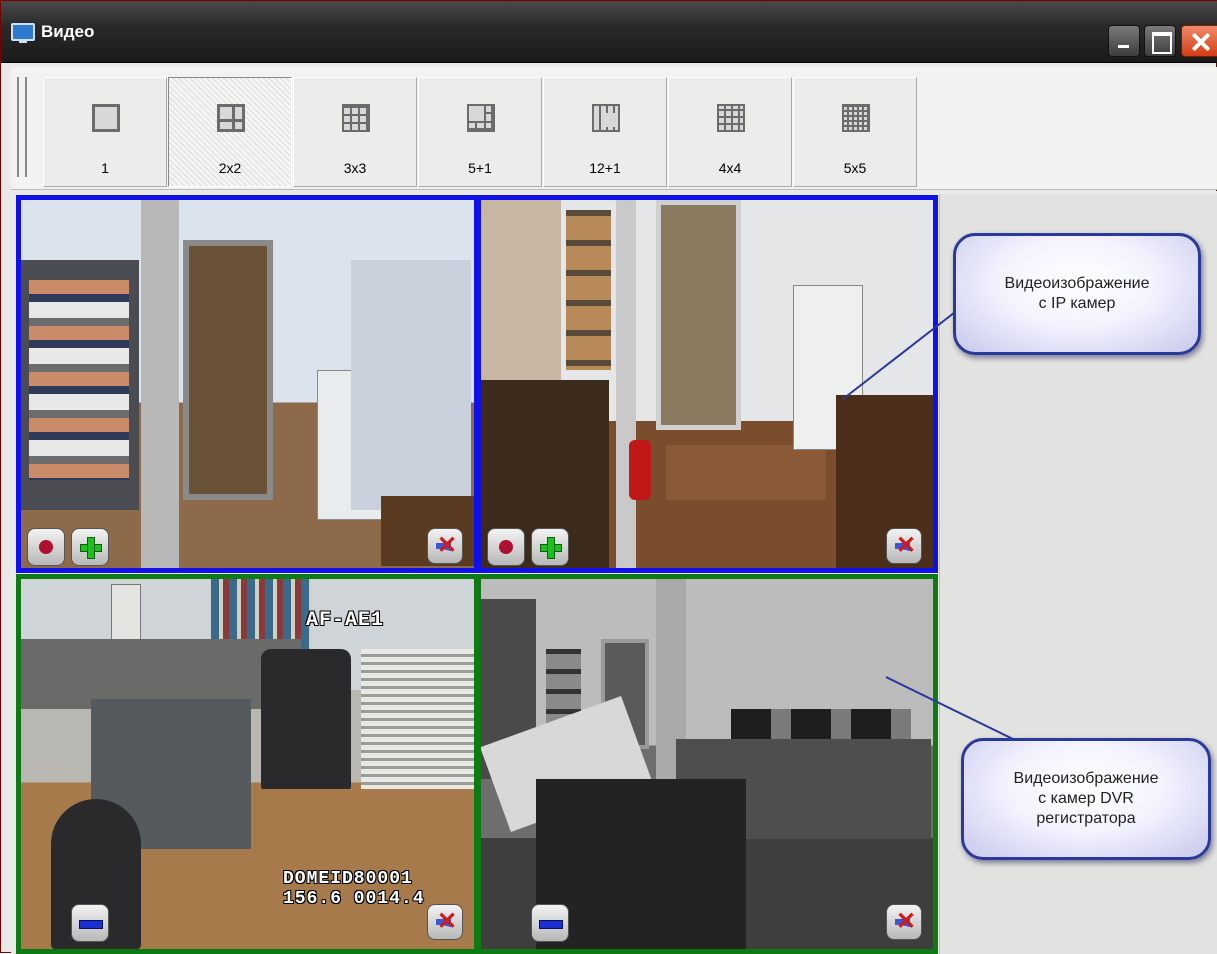 This screenshot has height=954, width=1217. What do you see at coordinates (230, 168) in the screenshot?
I see `layout-label: 2x2` at bounding box center [230, 168].